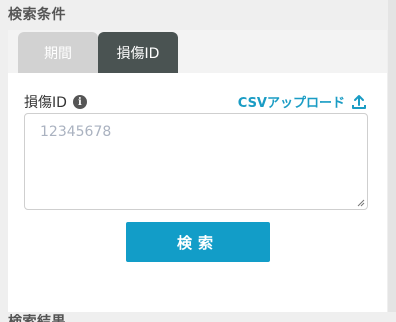  What do you see at coordinates (291, 103) in the screenshot?
I see `csv-upload-label: CSVアップロード` at bounding box center [291, 103].